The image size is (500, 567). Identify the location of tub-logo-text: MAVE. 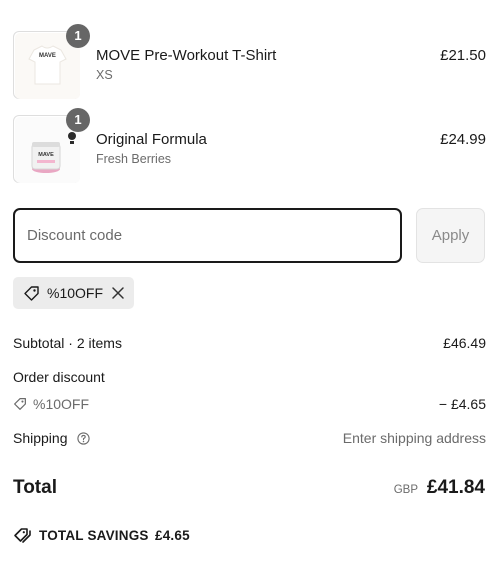
(46, 155).